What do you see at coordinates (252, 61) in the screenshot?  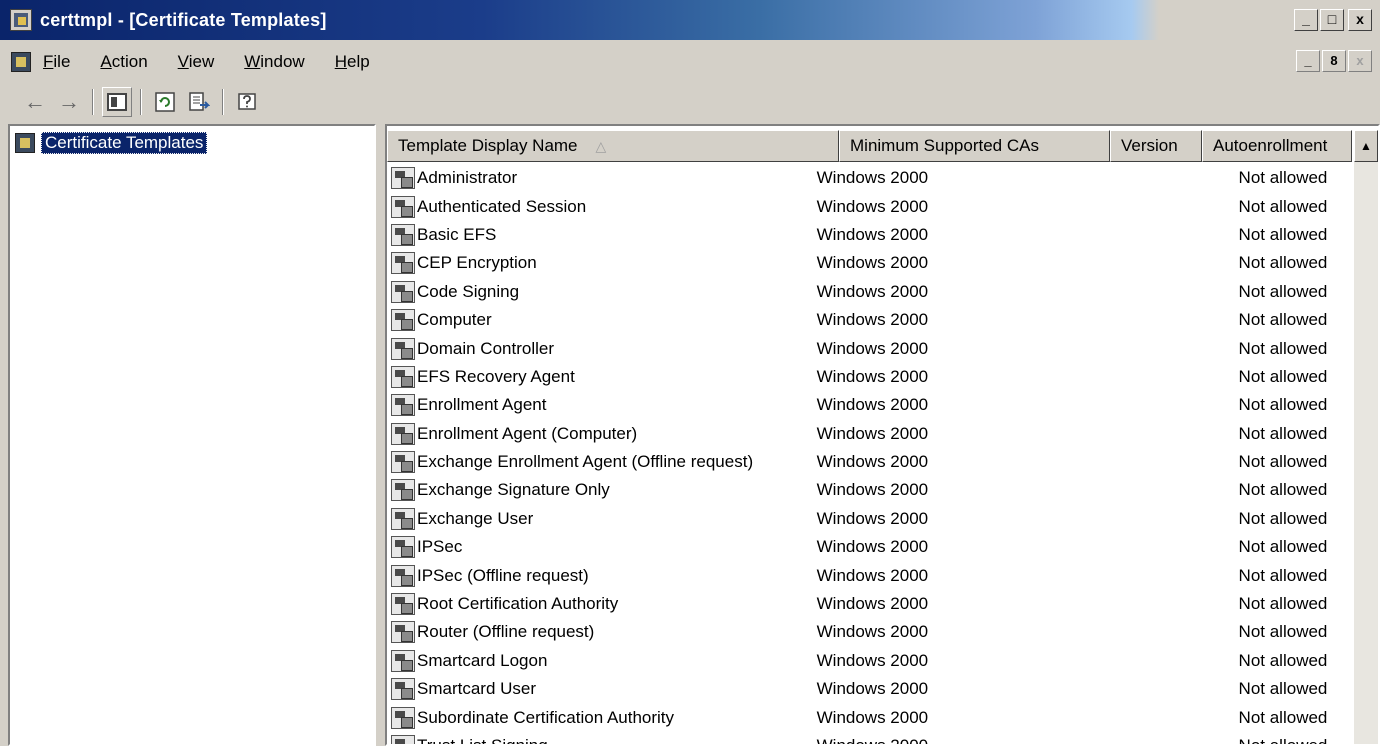 I see `menu-window-accel: W` at bounding box center [252, 61].